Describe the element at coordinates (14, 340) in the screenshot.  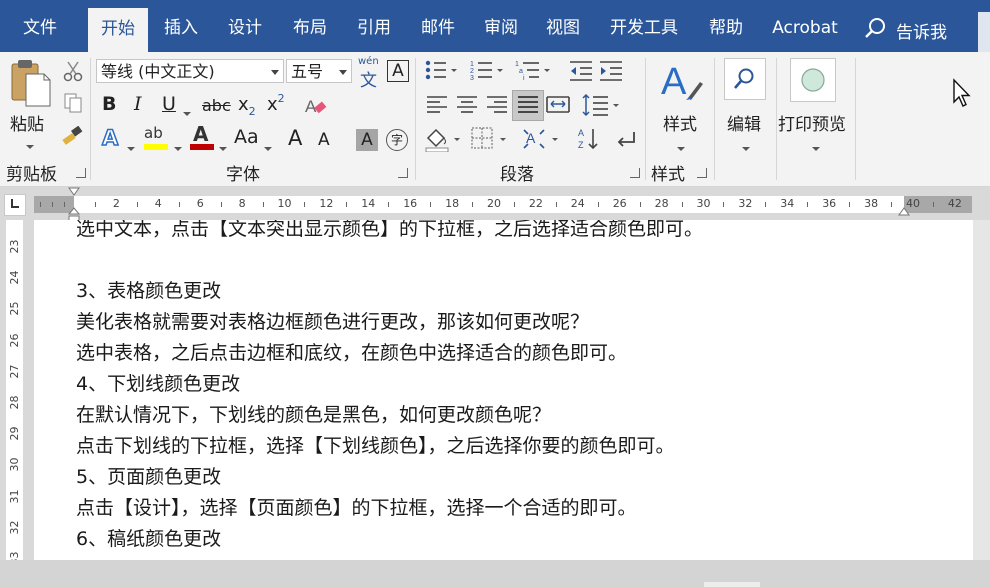
I see `vruler-number: 26` at that location.